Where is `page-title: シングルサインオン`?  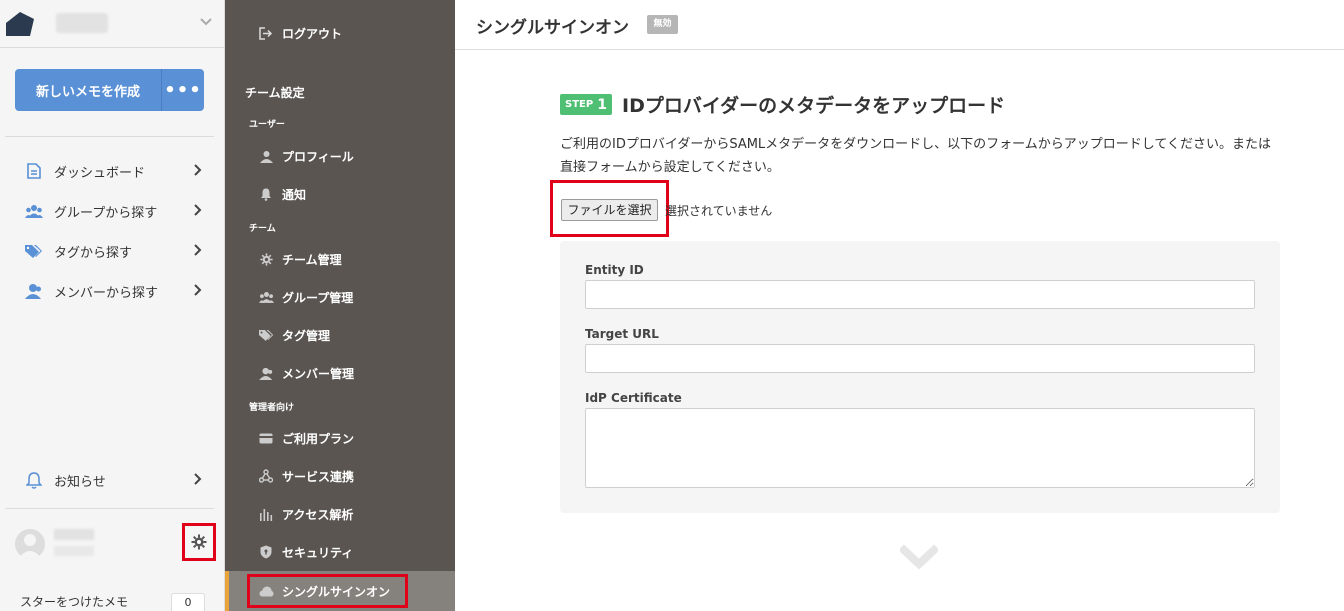
page-title: シングルサインオン is located at coordinates (552, 28).